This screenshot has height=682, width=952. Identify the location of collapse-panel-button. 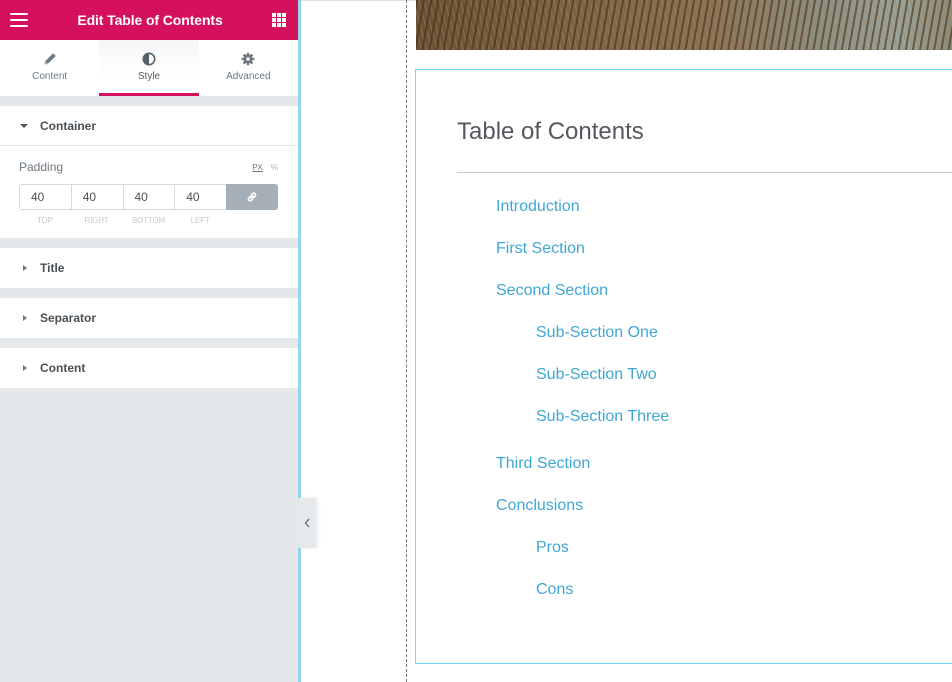
(307, 523).